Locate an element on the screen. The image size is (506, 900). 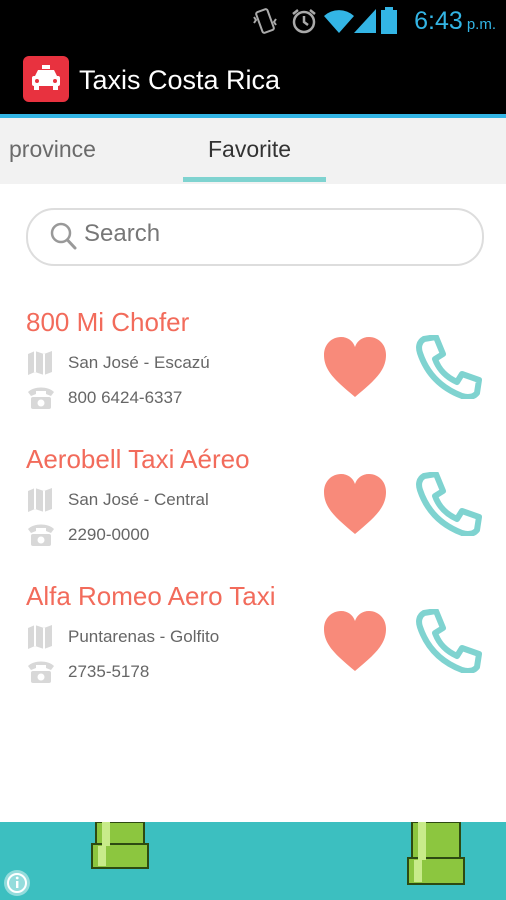
vibrate-icon is located at coordinates (265, 21).